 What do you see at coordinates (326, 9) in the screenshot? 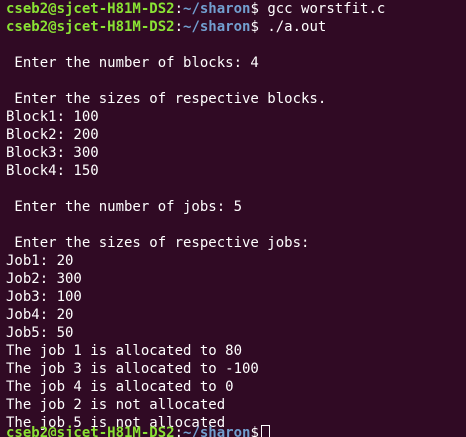
I see `command-text: gcc worstfit.c` at bounding box center [326, 9].